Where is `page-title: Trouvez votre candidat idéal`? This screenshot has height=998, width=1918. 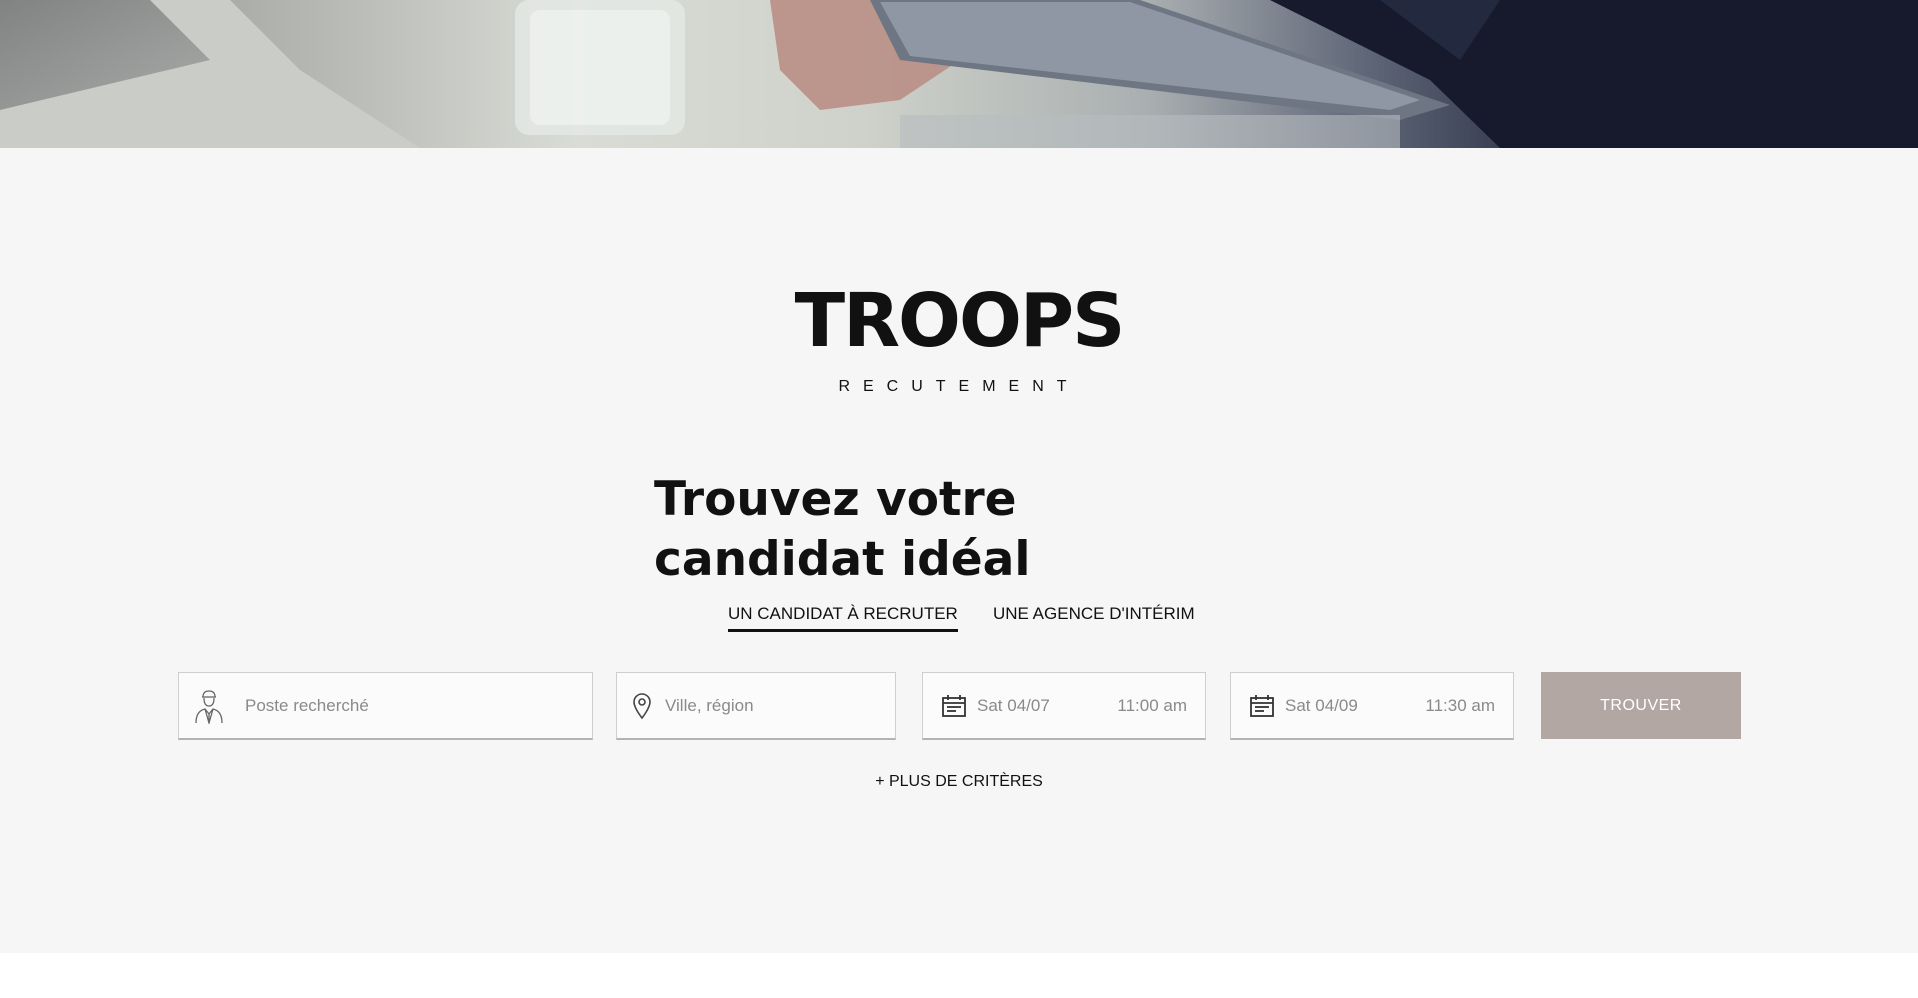 page-title: Trouvez votre candidat idéal is located at coordinates (842, 529).